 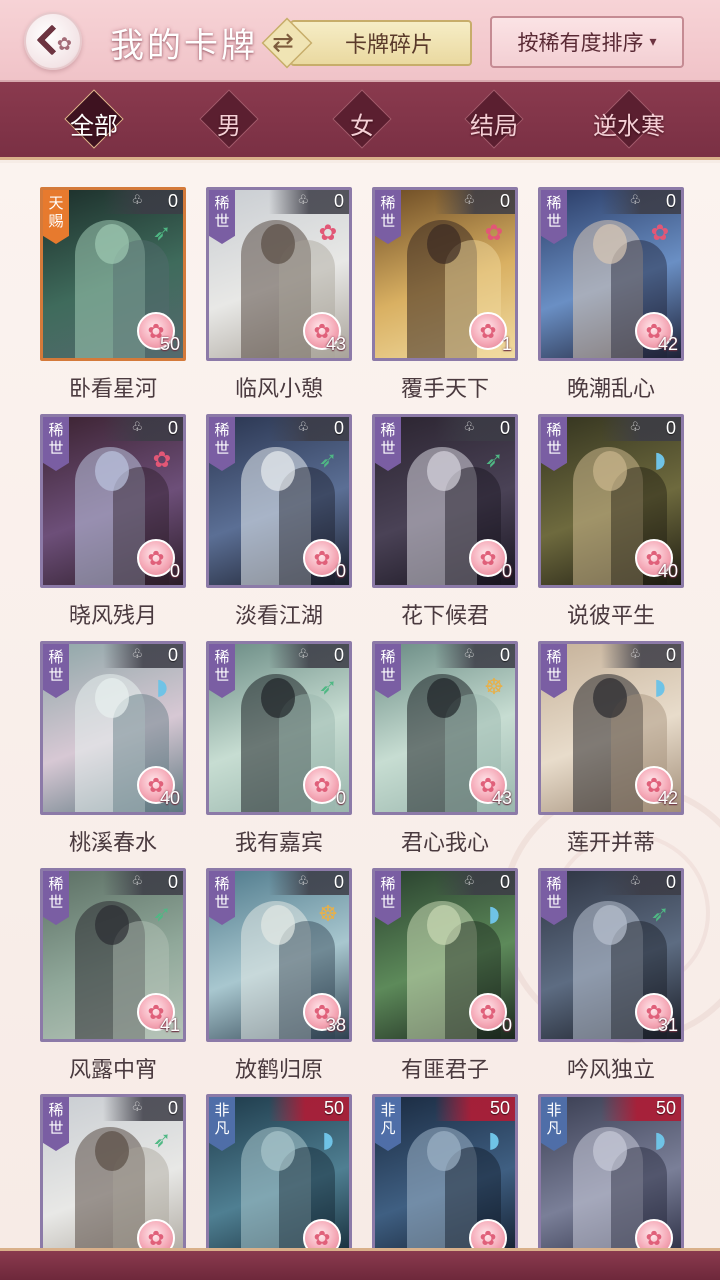 I want to click on swap-icon: ⇄, so click(x=283, y=43).